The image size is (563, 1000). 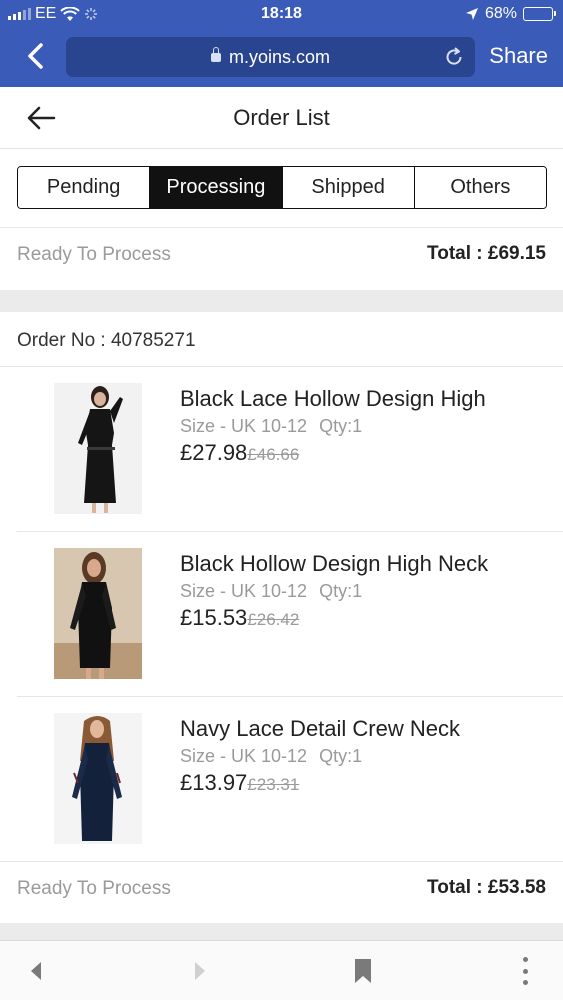 What do you see at coordinates (200, 971) in the screenshot?
I see `forward-arrow-icon` at bounding box center [200, 971].